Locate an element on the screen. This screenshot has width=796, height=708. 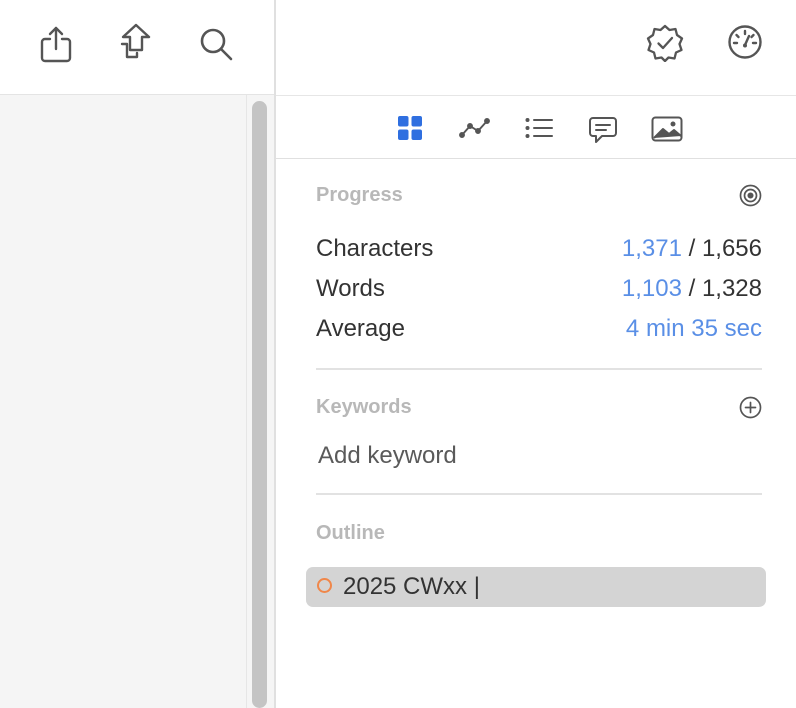
keywords-title: Keywords is located at coordinates (364, 407).